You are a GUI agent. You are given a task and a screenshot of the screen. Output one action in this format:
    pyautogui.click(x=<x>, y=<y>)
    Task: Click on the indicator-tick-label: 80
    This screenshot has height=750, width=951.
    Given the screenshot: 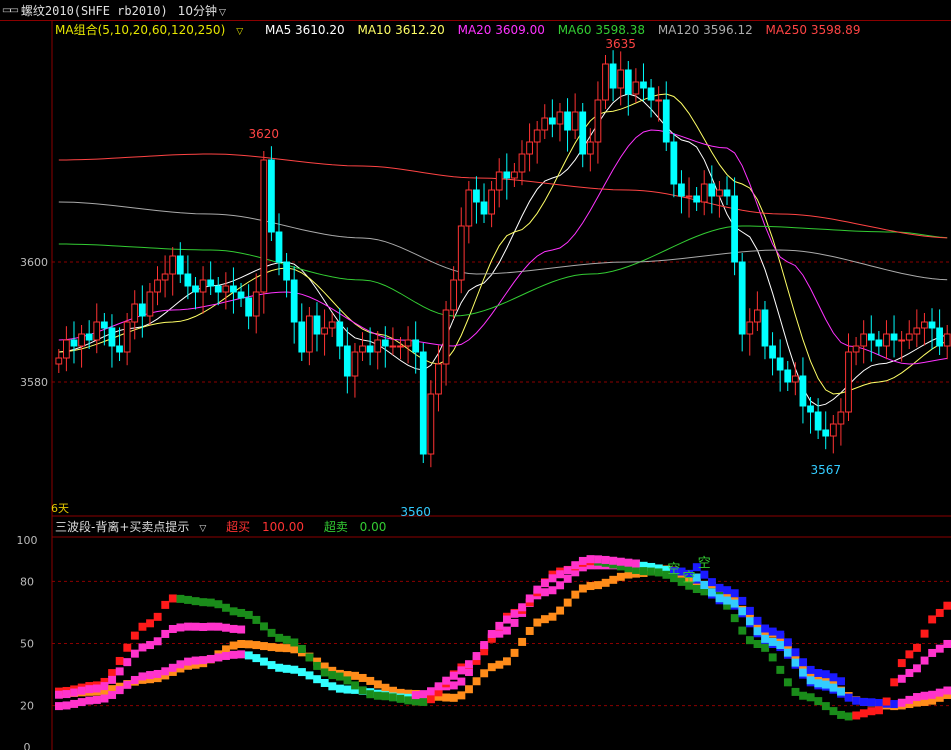 What is the action you would take?
    pyautogui.click(x=27, y=581)
    